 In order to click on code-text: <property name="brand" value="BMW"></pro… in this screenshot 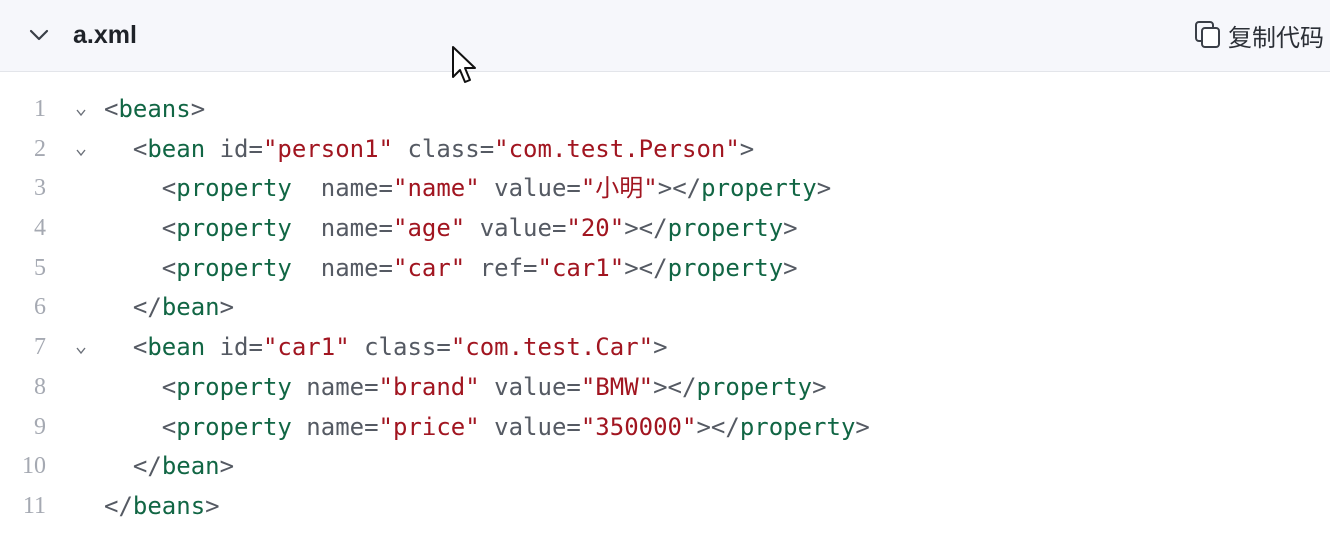, I will do `click(465, 387)`.